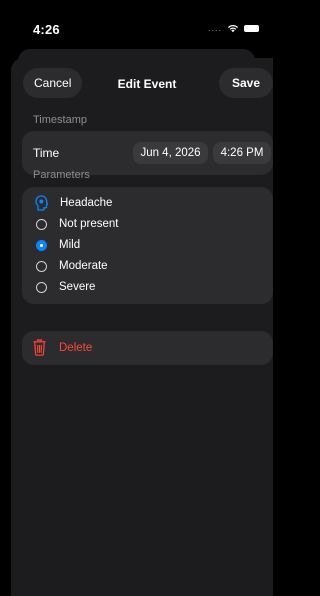 The height and width of the screenshot is (596, 320). What do you see at coordinates (246, 83) in the screenshot?
I see `save-button: Save` at bounding box center [246, 83].